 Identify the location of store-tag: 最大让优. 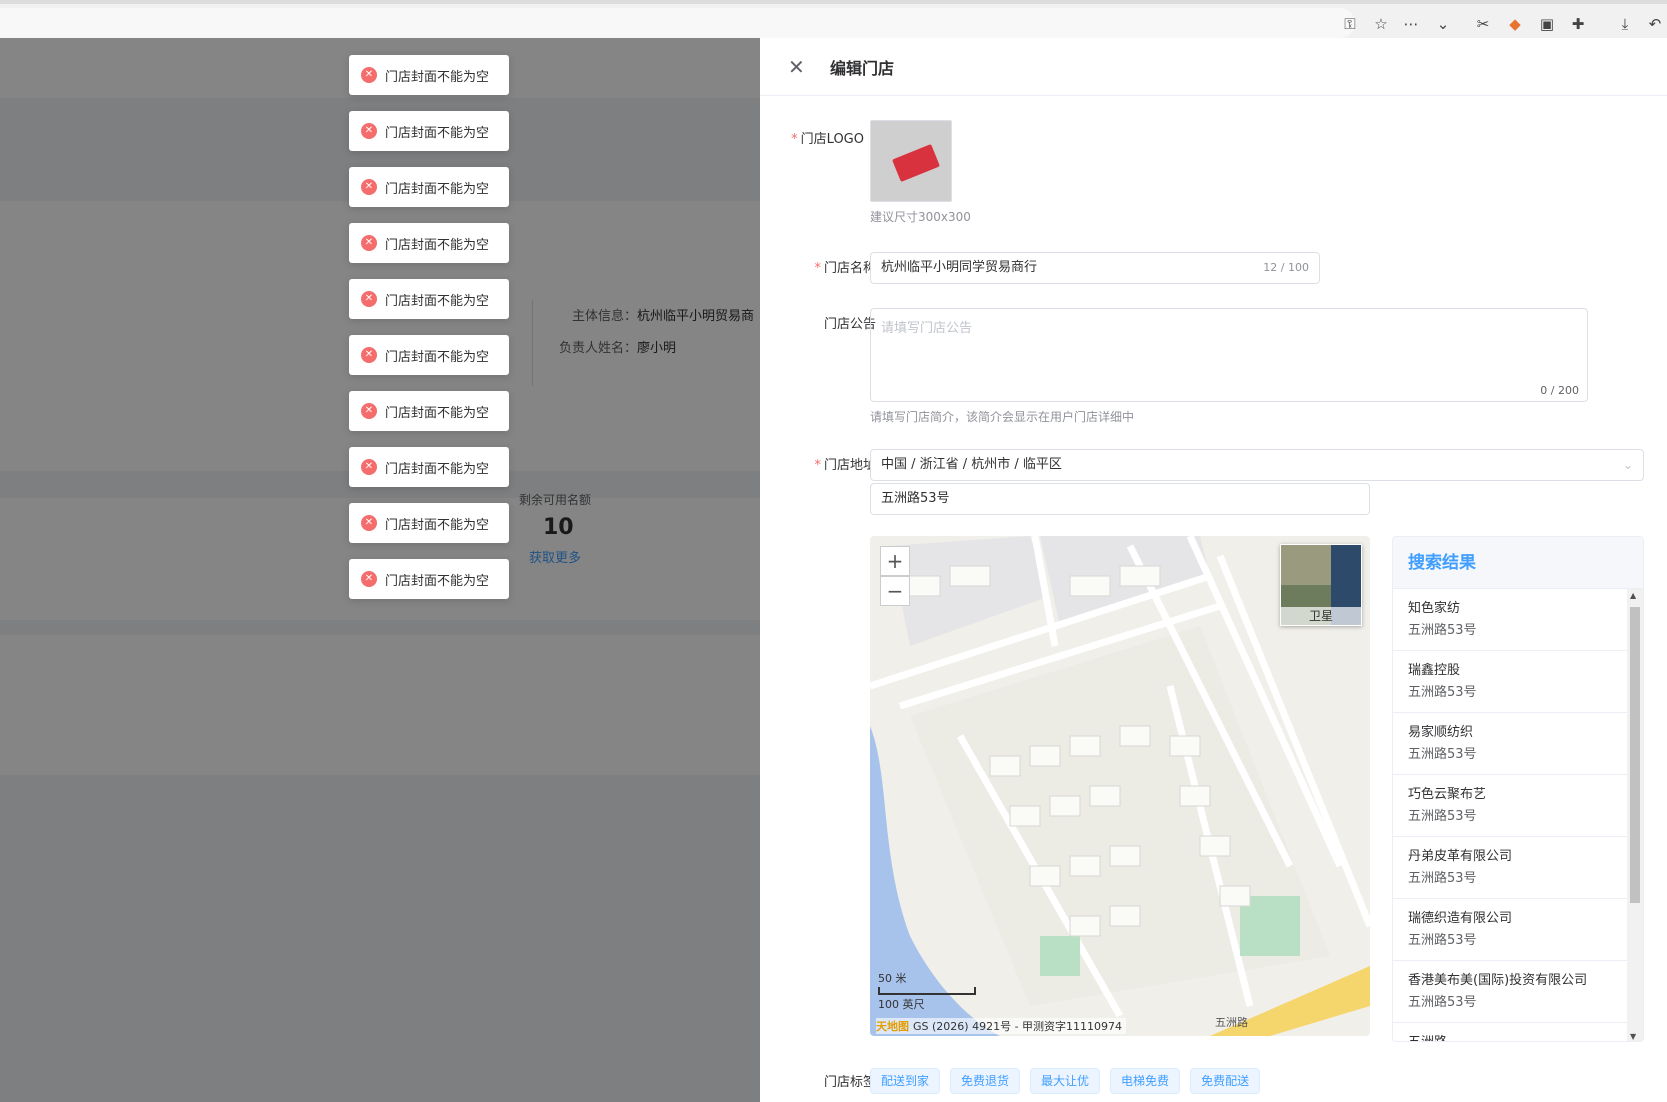
(1065, 1081).